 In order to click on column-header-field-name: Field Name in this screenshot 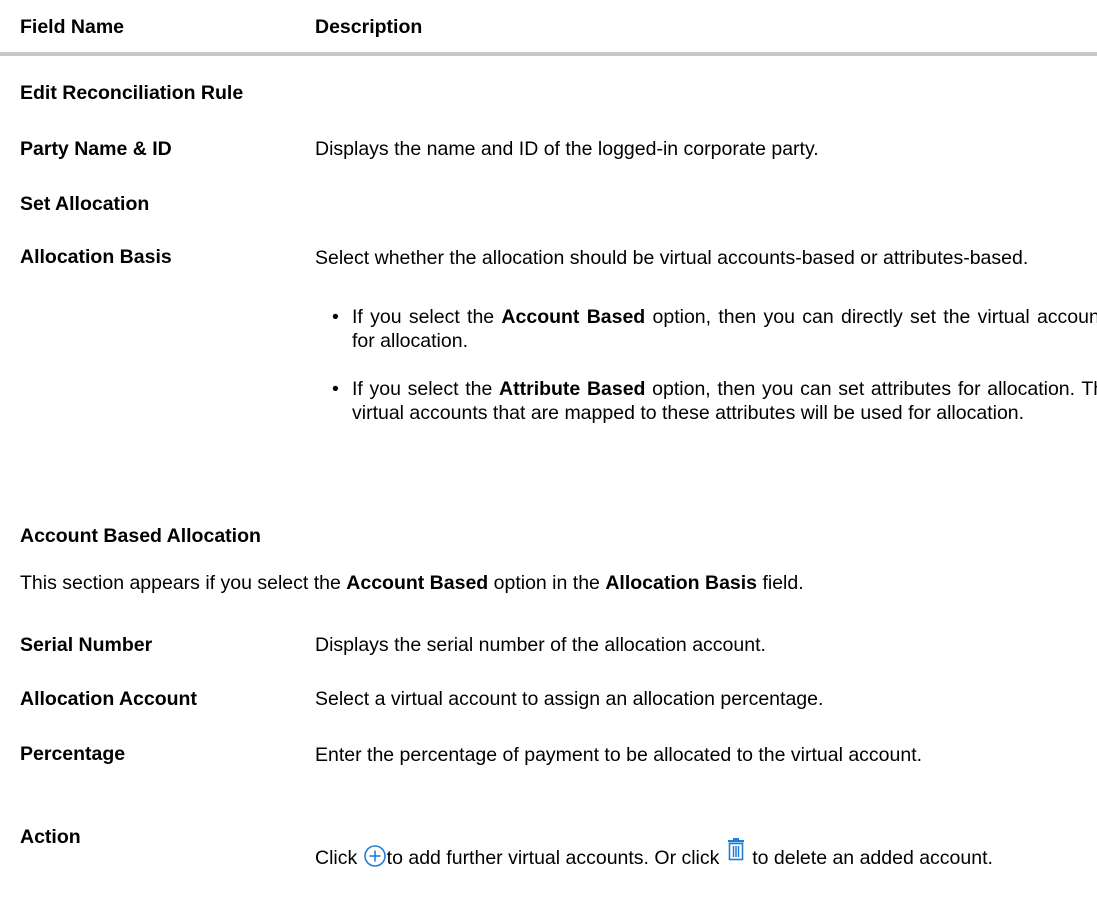, I will do `click(72, 27)`.